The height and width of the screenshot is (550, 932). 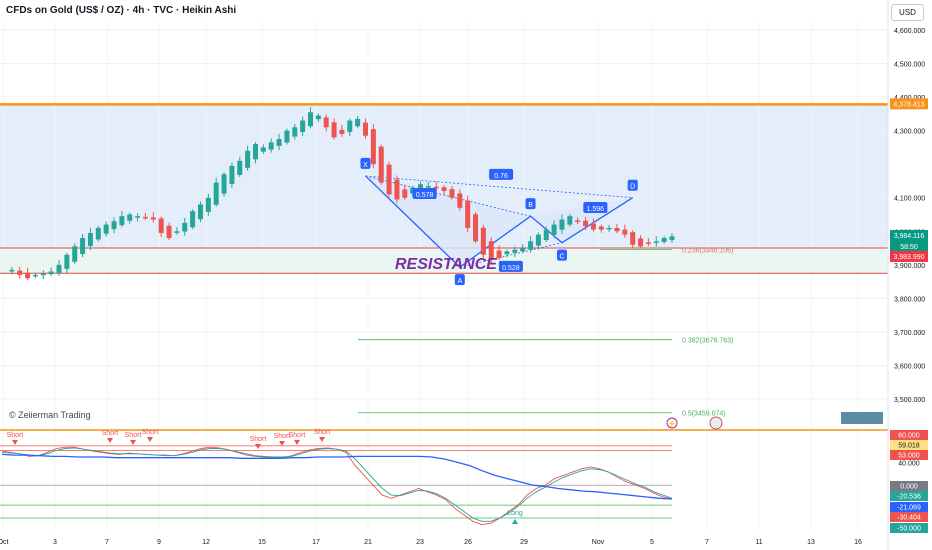 What do you see at coordinates (704, 414) in the screenshot?
I see `fib-level-label: 0.5(3459.074)` at bounding box center [704, 414].